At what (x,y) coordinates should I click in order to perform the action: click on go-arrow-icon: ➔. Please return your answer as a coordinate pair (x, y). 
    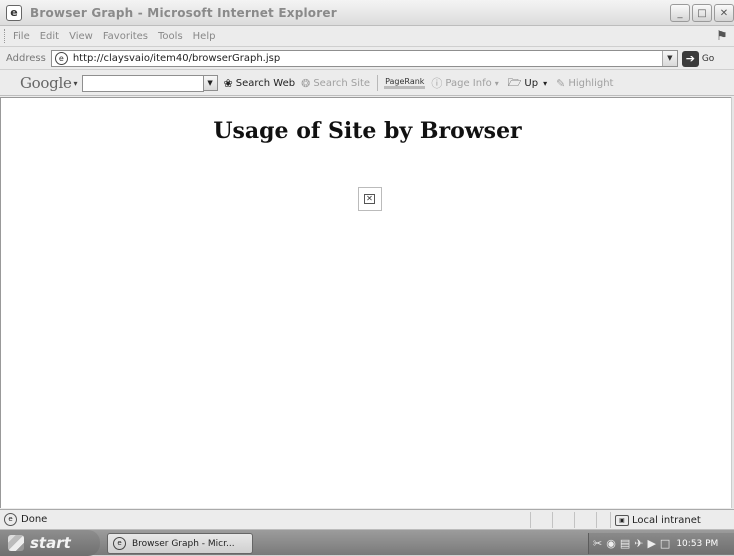
    Looking at the image, I should click on (690, 58).